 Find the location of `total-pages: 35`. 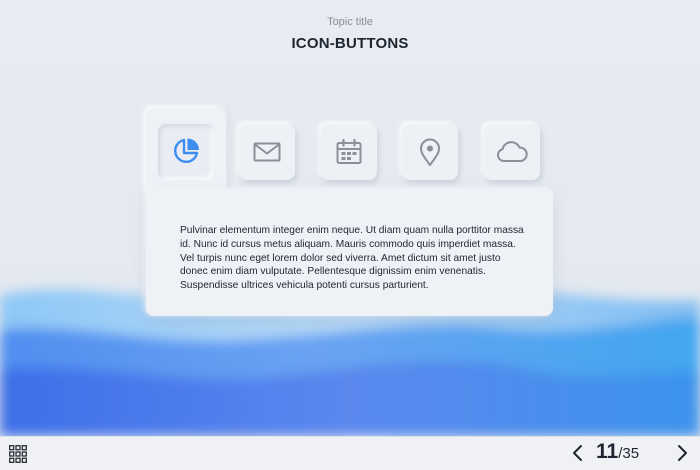

total-pages: 35 is located at coordinates (631, 453).